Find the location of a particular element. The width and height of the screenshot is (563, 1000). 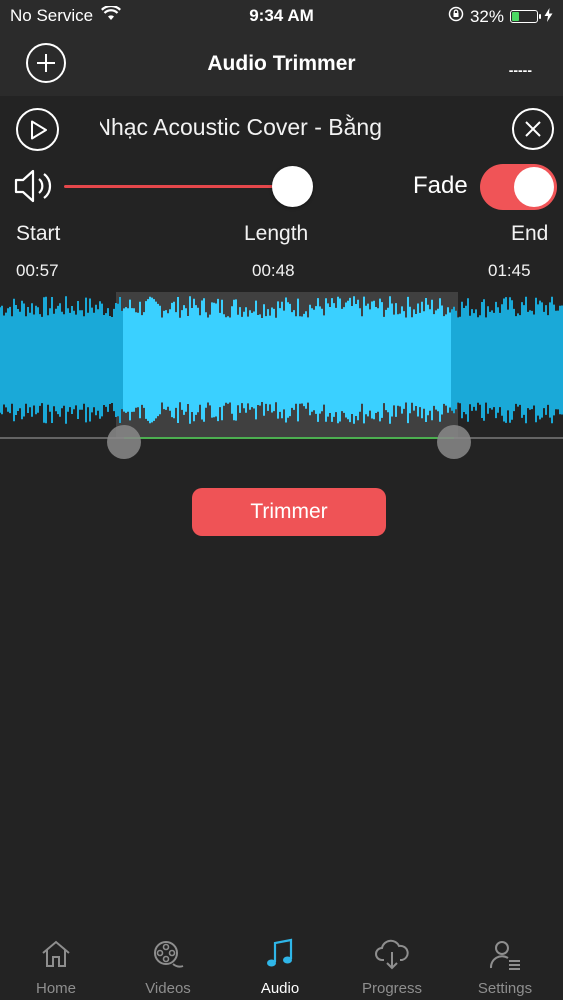

start-time: 00:57 is located at coordinates (37, 270).